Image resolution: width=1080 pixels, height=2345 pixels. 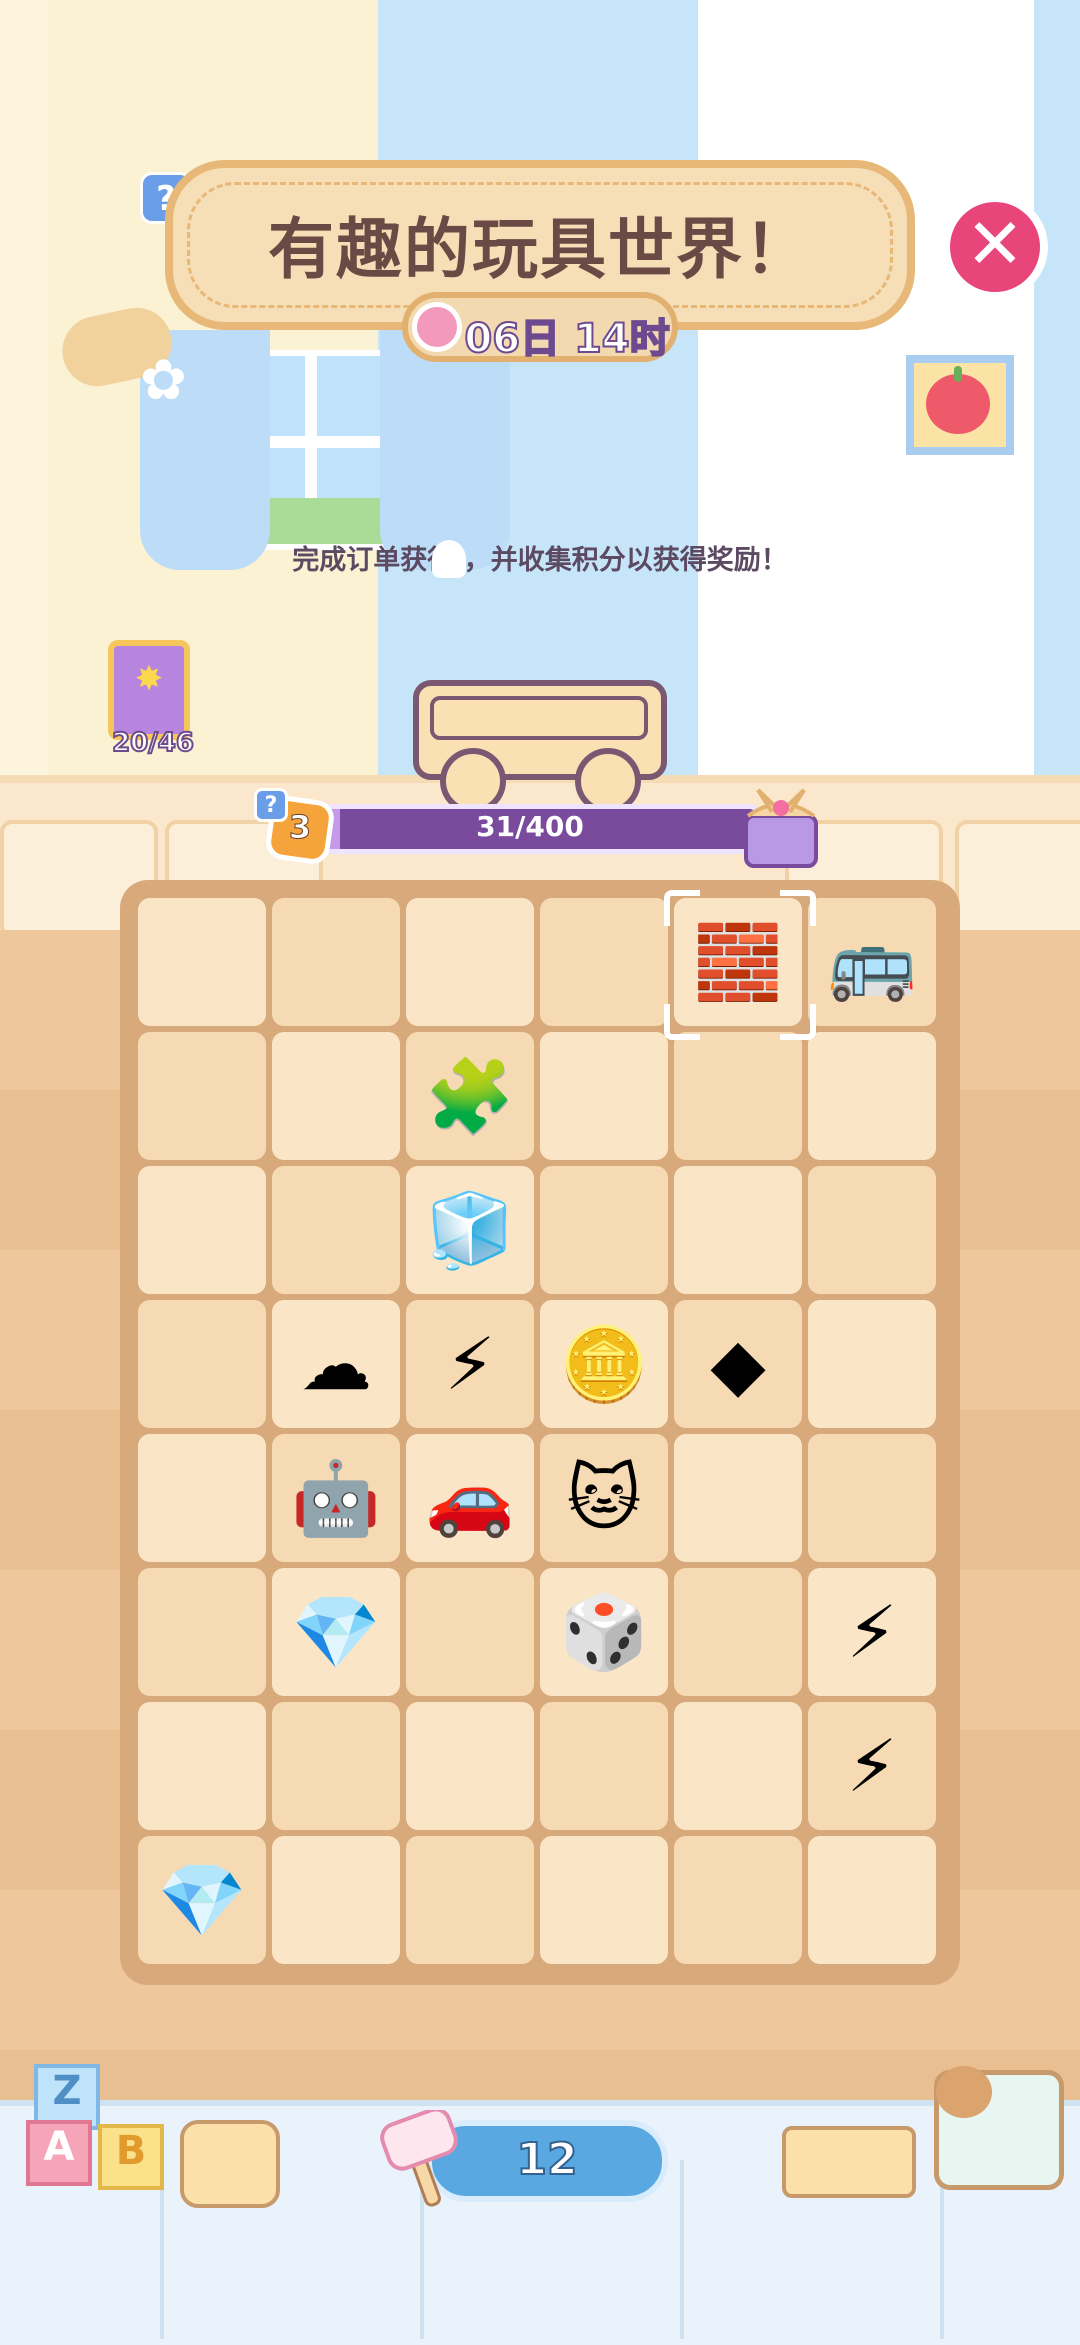 I want to click on energy-coin-icon: ⚡, so click(x=470, y=1364).